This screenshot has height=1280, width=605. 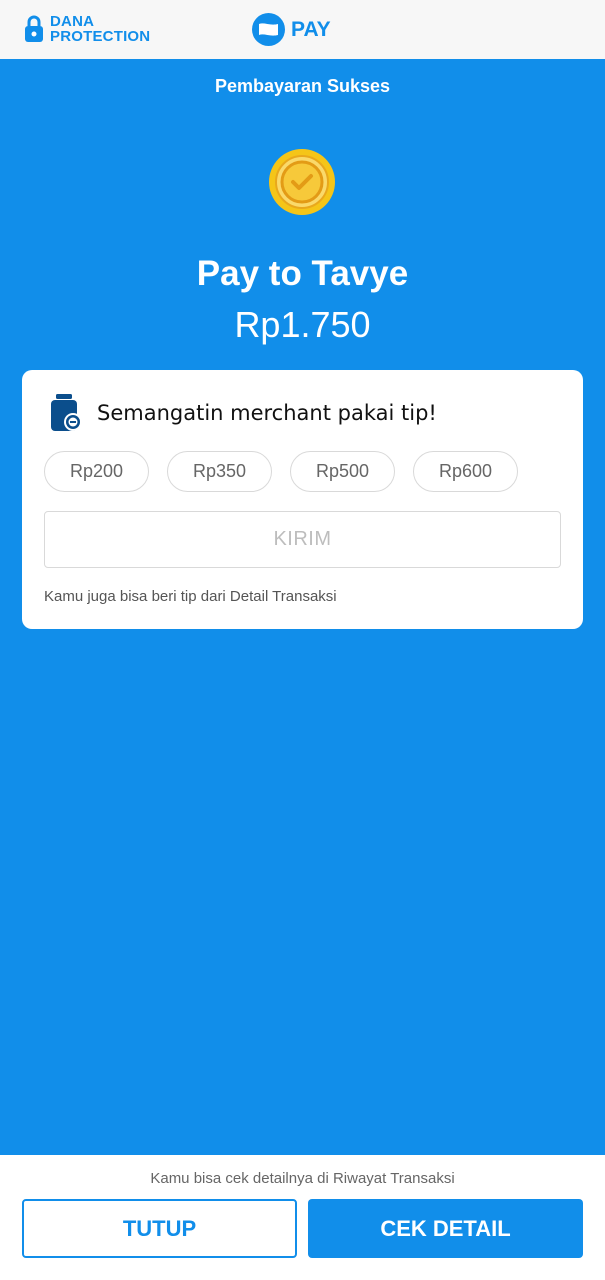 I want to click on lock-icon, so click(x=34, y=28).